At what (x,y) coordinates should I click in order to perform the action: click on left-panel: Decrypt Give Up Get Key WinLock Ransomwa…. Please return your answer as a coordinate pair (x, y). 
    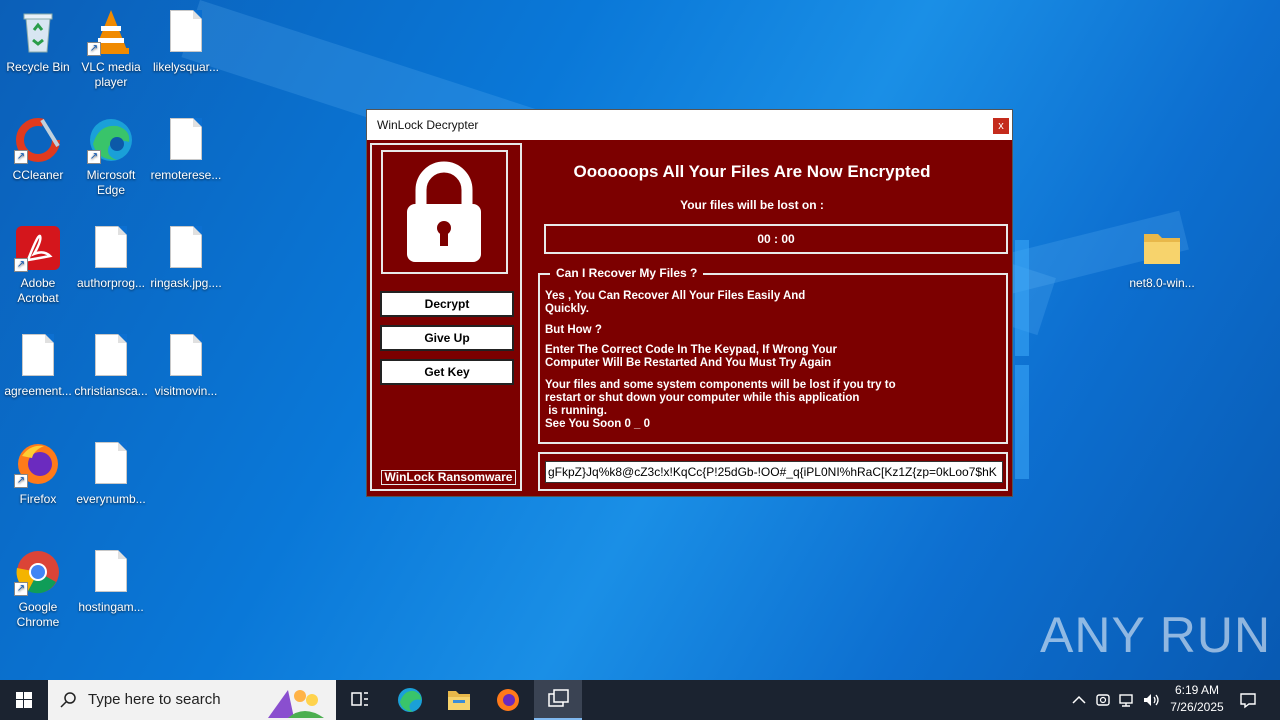
    Looking at the image, I should click on (446, 317).